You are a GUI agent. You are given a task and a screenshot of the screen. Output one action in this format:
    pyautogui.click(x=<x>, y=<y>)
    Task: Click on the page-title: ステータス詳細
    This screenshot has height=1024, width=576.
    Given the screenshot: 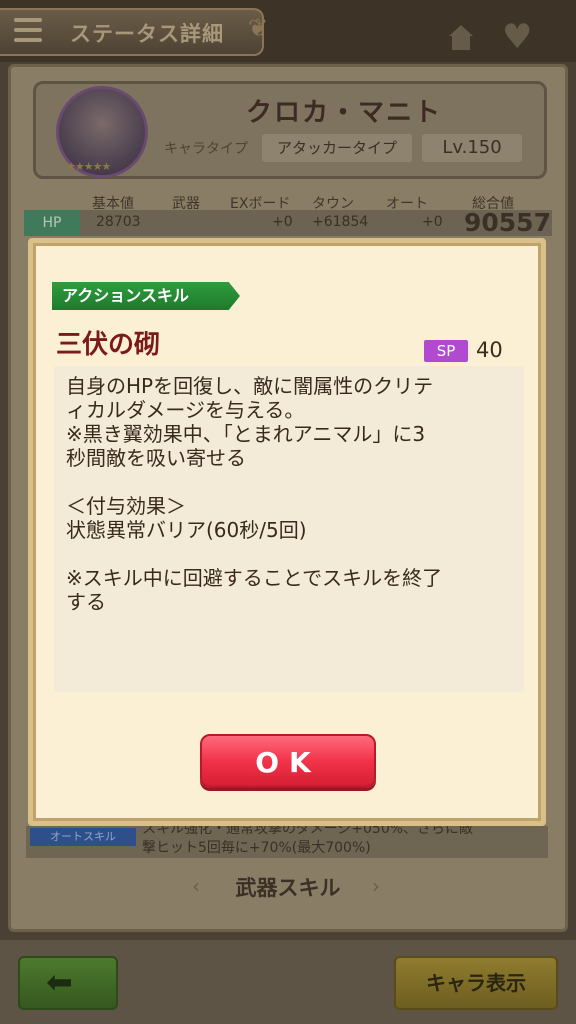 What is the action you would take?
    pyautogui.click(x=147, y=34)
    